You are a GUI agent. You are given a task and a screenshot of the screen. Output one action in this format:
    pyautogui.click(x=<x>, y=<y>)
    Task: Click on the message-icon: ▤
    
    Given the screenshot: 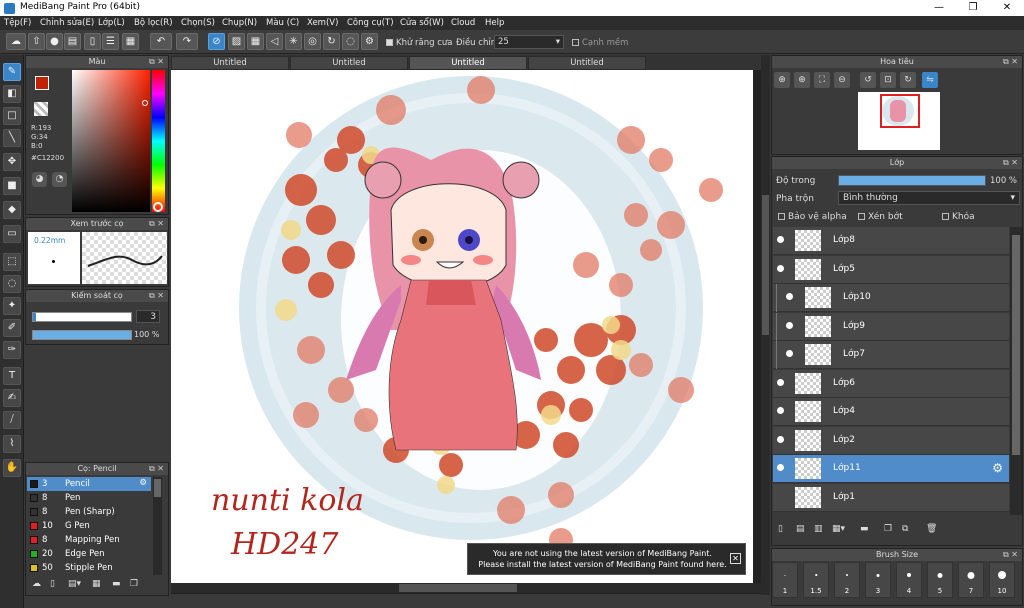 What is the action you would take?
    pyautogui.click(x=72, y=41)
    